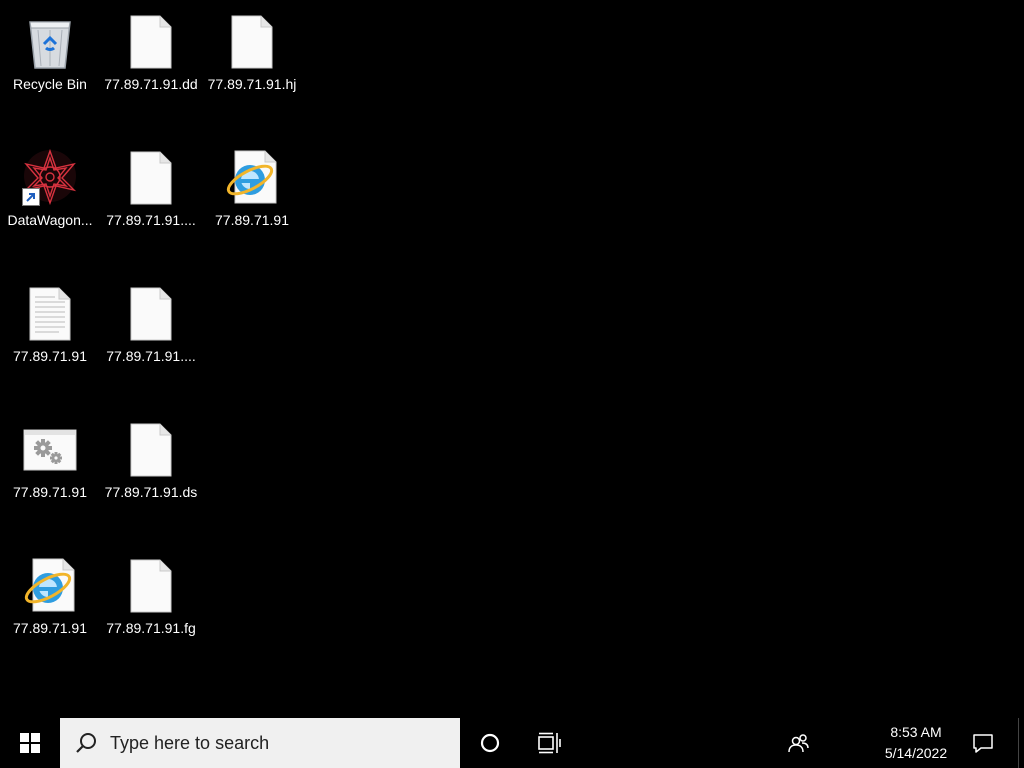 The image size is (1024, 768). I want to click on desktop-icon-ie-file-2: 77.89.71.91, so click(50, 598).